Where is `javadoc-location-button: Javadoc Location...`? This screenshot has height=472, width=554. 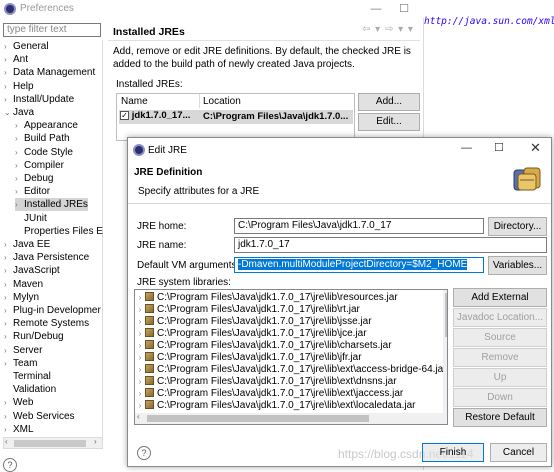 javadoc-location-button: Javadoc Location... is located at coordinates (500, 317).